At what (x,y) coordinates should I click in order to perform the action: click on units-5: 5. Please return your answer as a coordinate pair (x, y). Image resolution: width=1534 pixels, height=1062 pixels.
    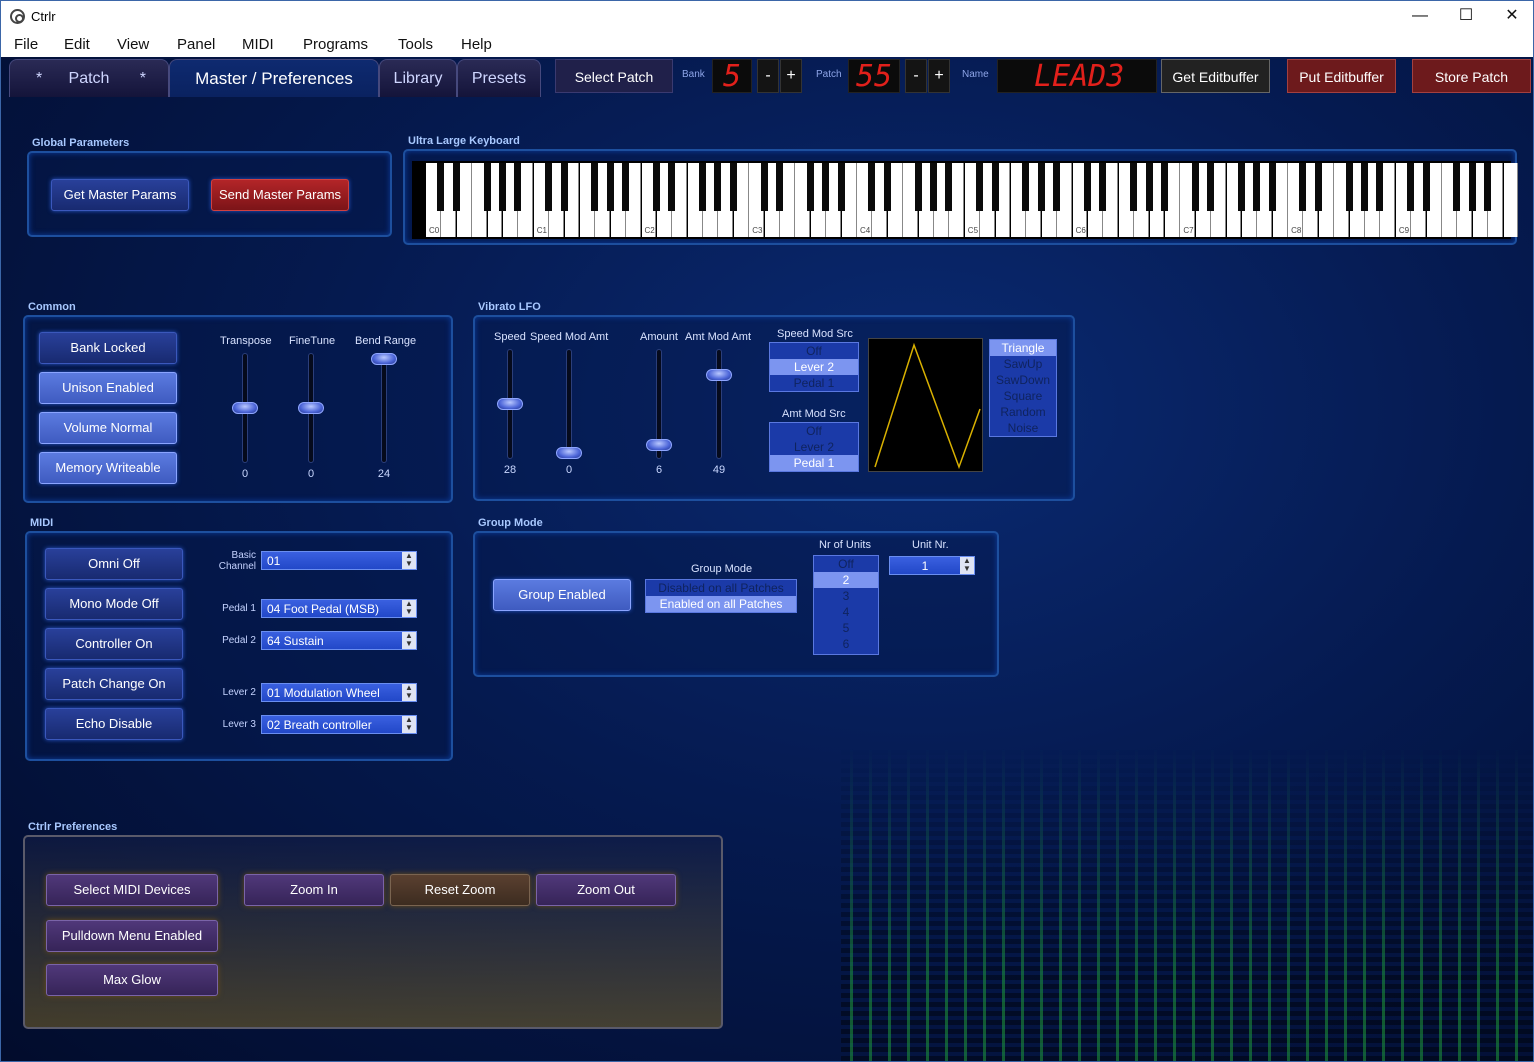
    Looking at the image, I should click on (846, 628).